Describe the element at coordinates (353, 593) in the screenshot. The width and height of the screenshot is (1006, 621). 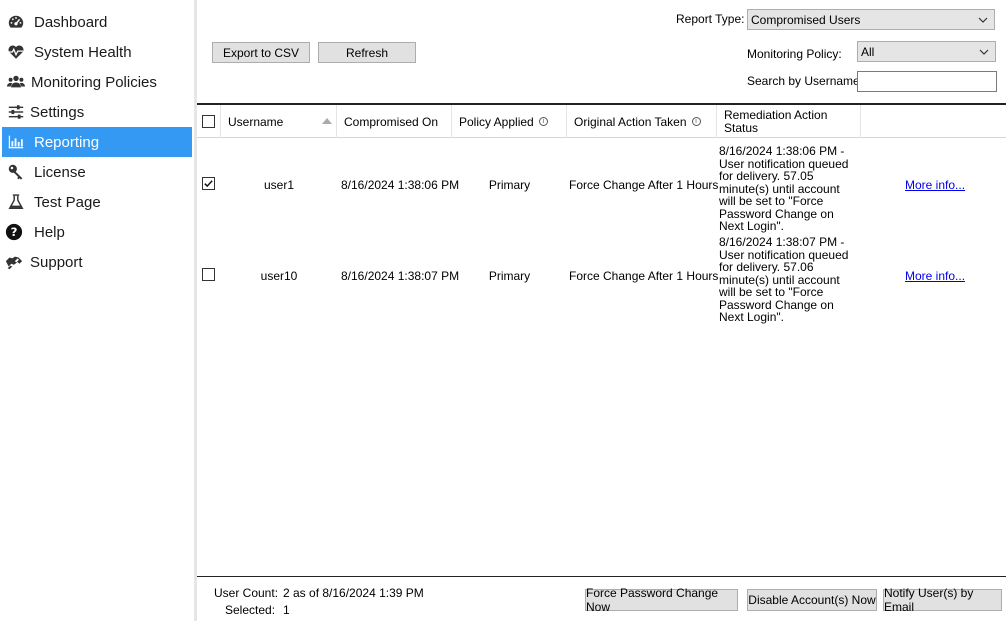
I see `user-count-value: 2 as of 8/16/2024 1:39 PM` at that location.